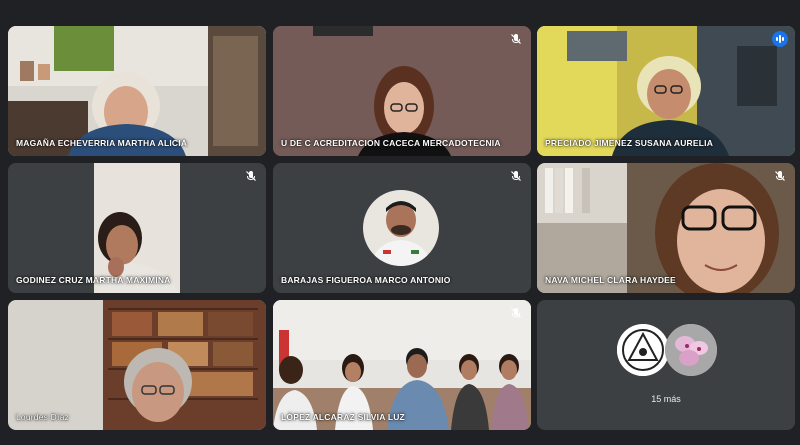 The height and width of the screenshot is (445, 800). I want to click on participant-name: U DE C ACREDITACION CACECA MERCADOTECNIA, so click(391, 143).